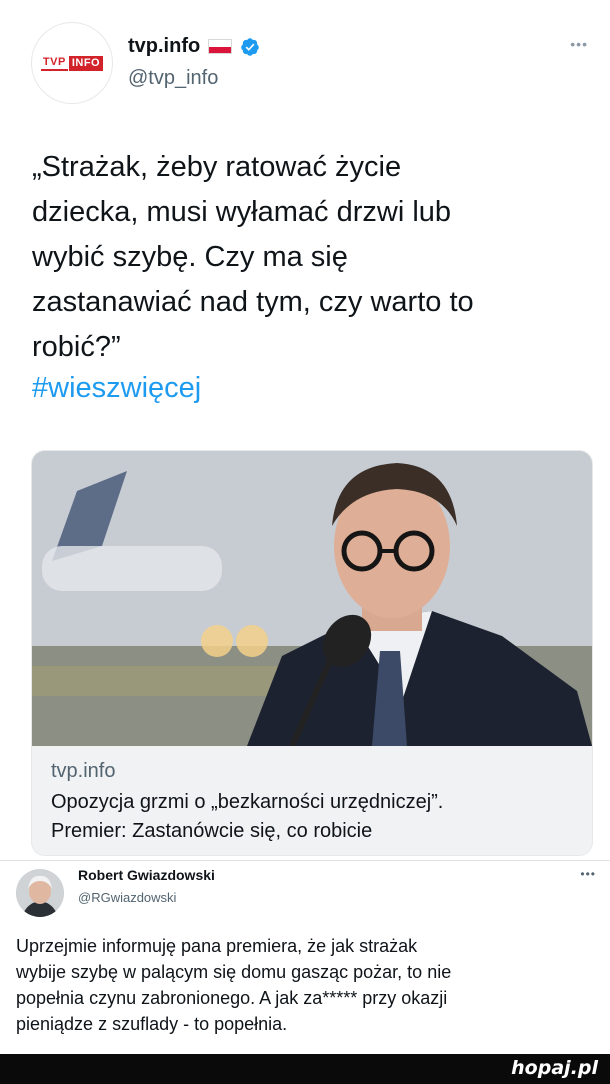 This screenshot has height=1084, width=610. I want to click on author-display-name: tvp.info, so click(164, 46).